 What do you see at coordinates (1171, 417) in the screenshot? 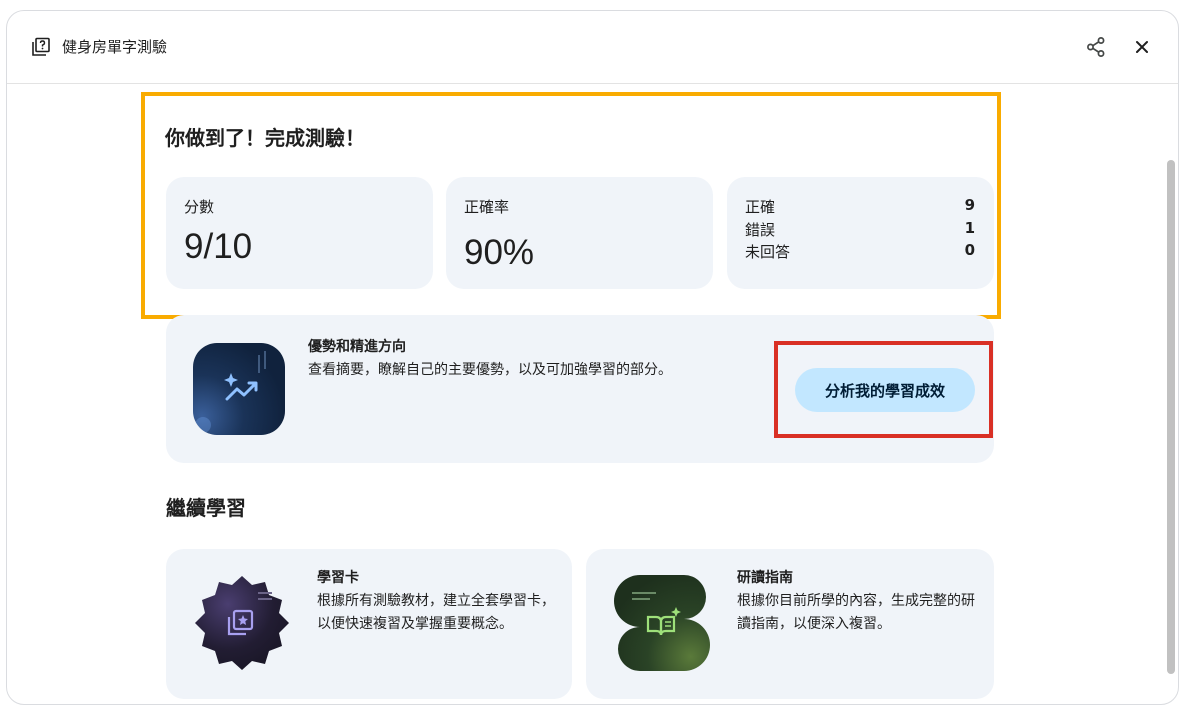
I see `scrollbar-thumb` at bounding box center [1171, 417].